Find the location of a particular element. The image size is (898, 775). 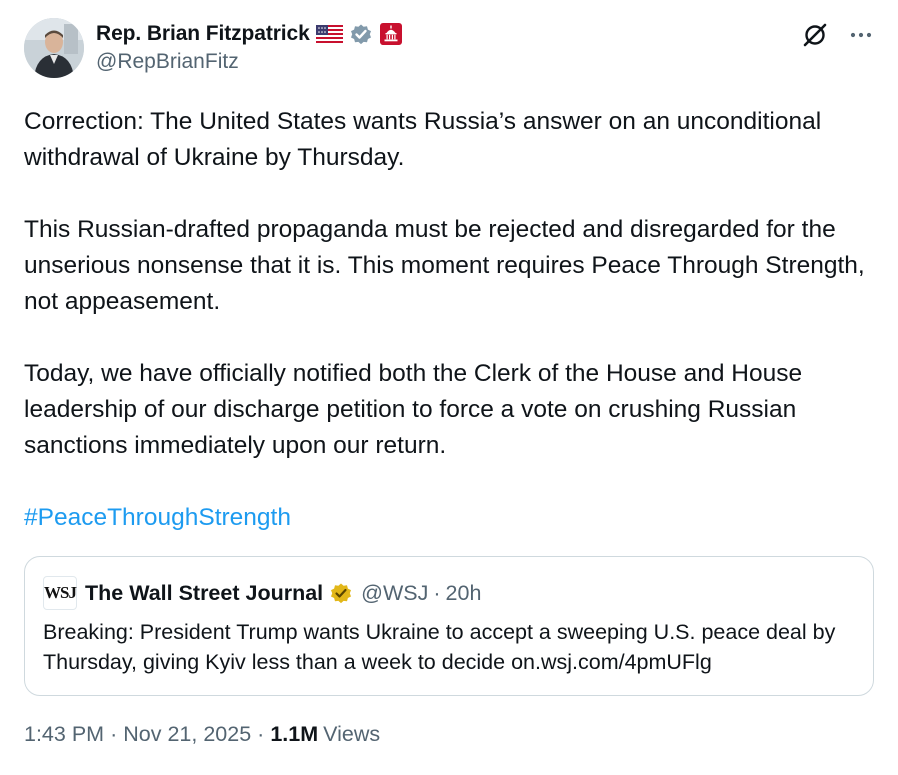

grok-icon is located at coordinates (815, 35).